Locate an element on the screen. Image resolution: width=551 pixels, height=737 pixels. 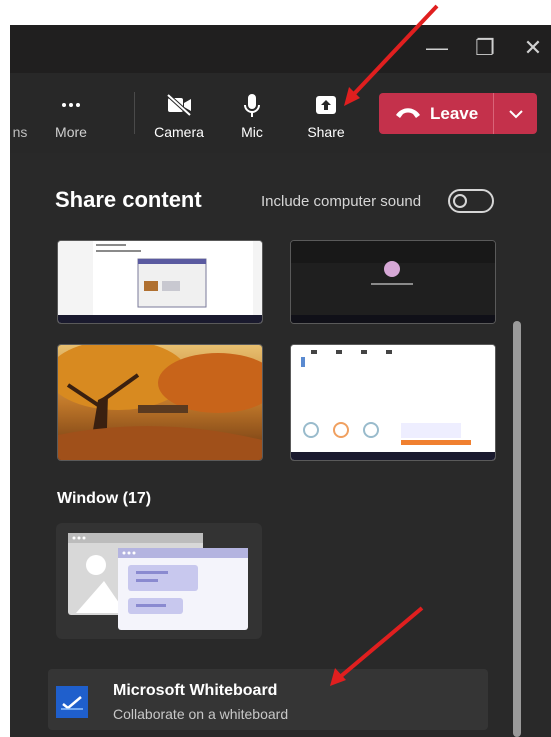
more-icon is located at coordinates (71, 105).